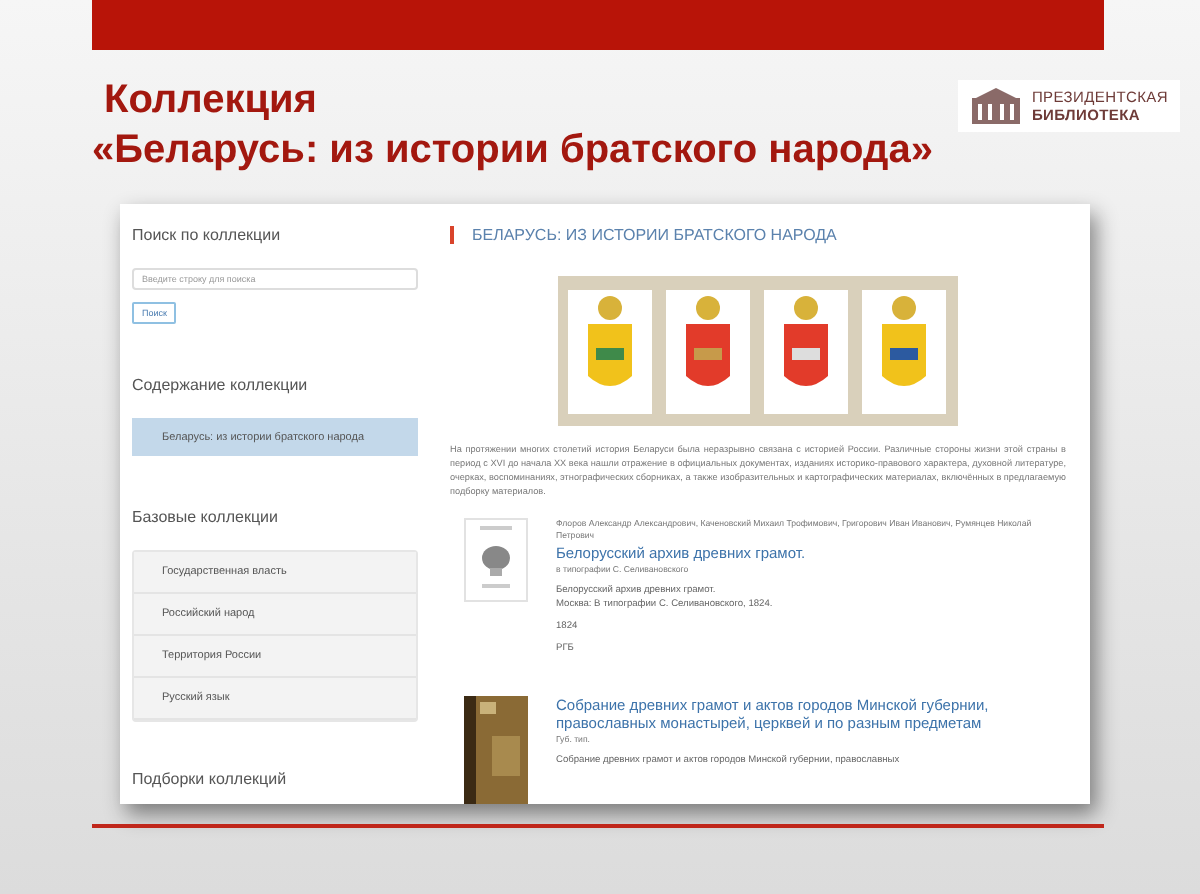  Describe the element at coordinates (206, 517) in the screenshot. I see `sidebar-heading: Базовые коллекции` at that location.